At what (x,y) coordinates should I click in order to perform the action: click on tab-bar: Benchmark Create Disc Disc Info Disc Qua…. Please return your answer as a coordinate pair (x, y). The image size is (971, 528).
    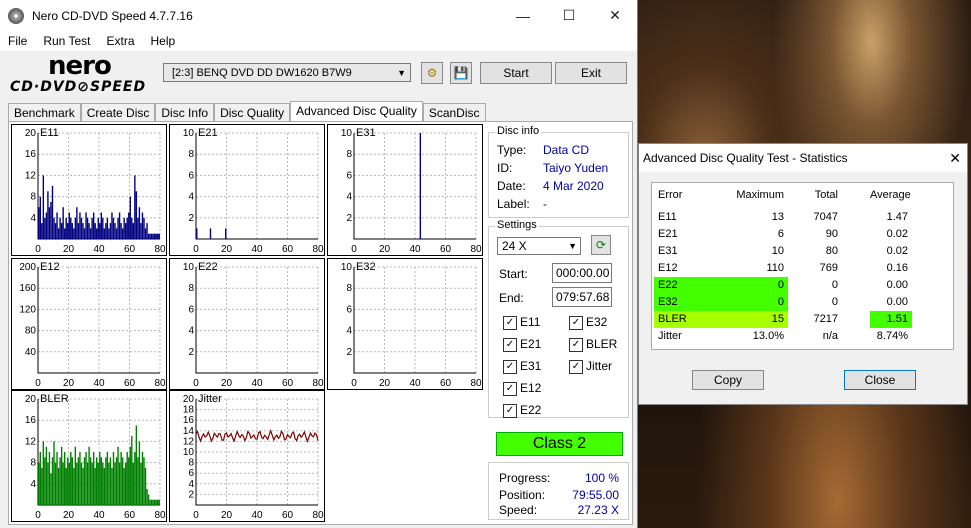
    Looking at the image, I should click on (247, 111).